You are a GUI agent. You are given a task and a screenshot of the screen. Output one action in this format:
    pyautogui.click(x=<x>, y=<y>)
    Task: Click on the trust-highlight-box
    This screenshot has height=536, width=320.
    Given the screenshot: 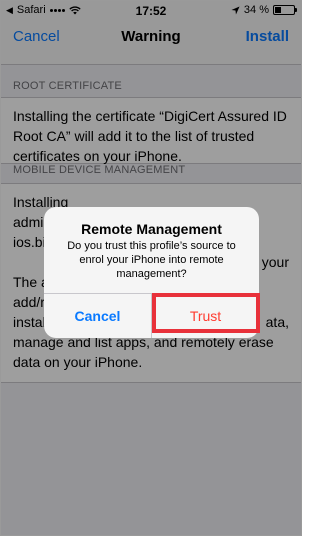 What is the action you would take?
    pyautogui.click(x=206, y=313)
    